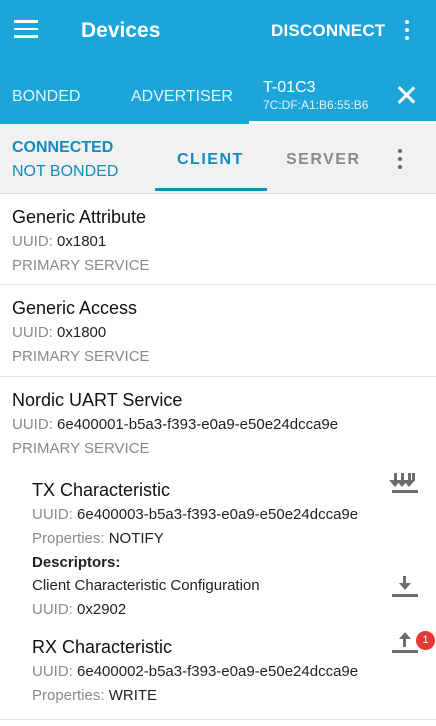  I want to click on service-uuid-line: UUID: 0x1800, so click(59, 332).